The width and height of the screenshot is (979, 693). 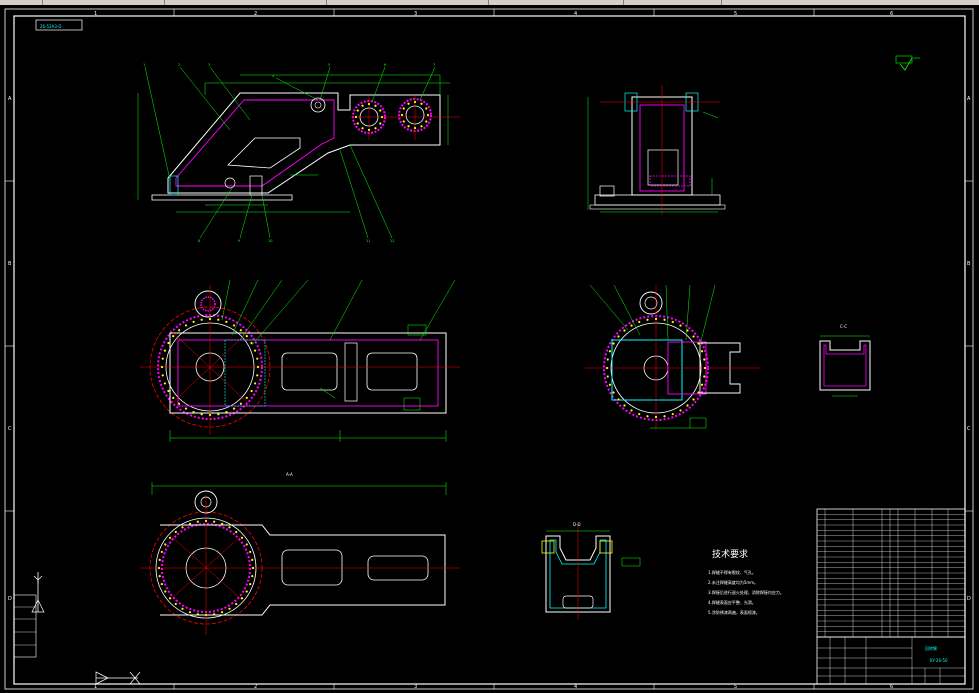 I want to click on zone-label-bottom-4: 4, so click(x=575, y=687).